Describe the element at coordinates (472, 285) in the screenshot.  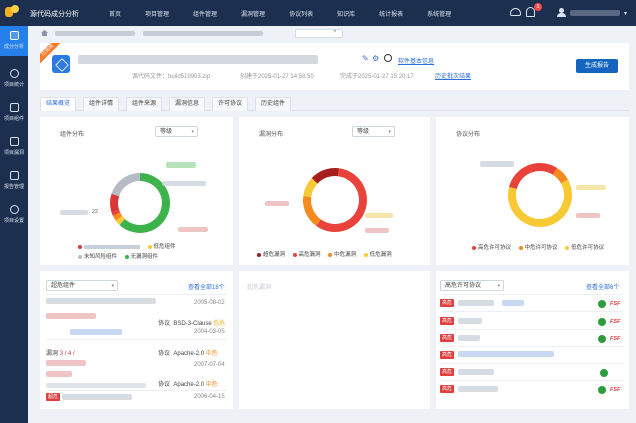
I see `license-level-select: 高危许可协议 ▾` at that location.